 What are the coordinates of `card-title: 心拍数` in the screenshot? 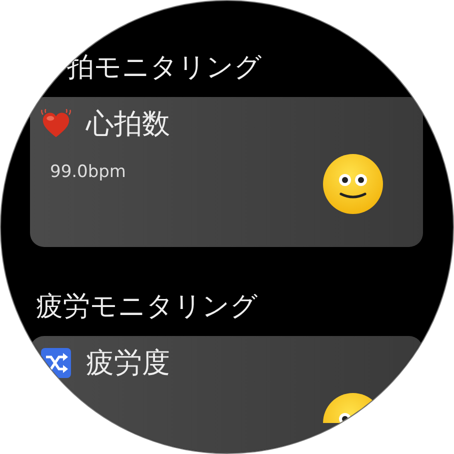 It's located at (128, 124).